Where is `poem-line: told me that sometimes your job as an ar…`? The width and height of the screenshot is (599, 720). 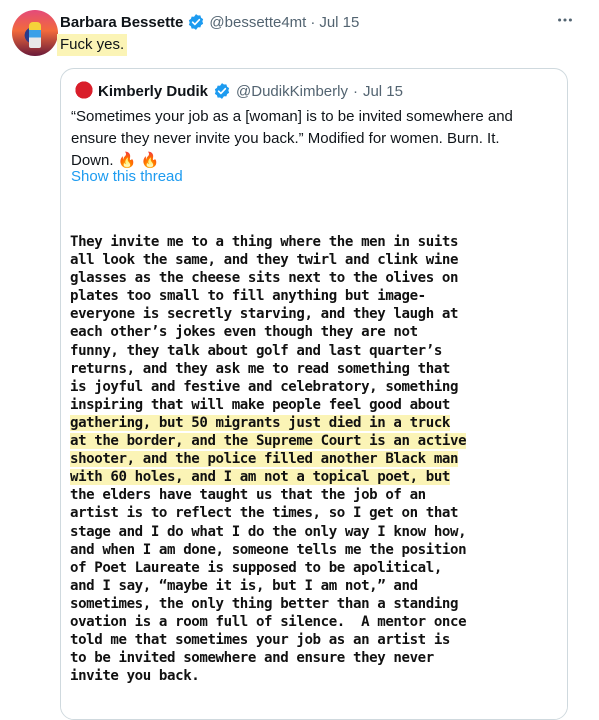 poem-line: told me that sometimes your job as an ar… is located at coordinates (260, 640).